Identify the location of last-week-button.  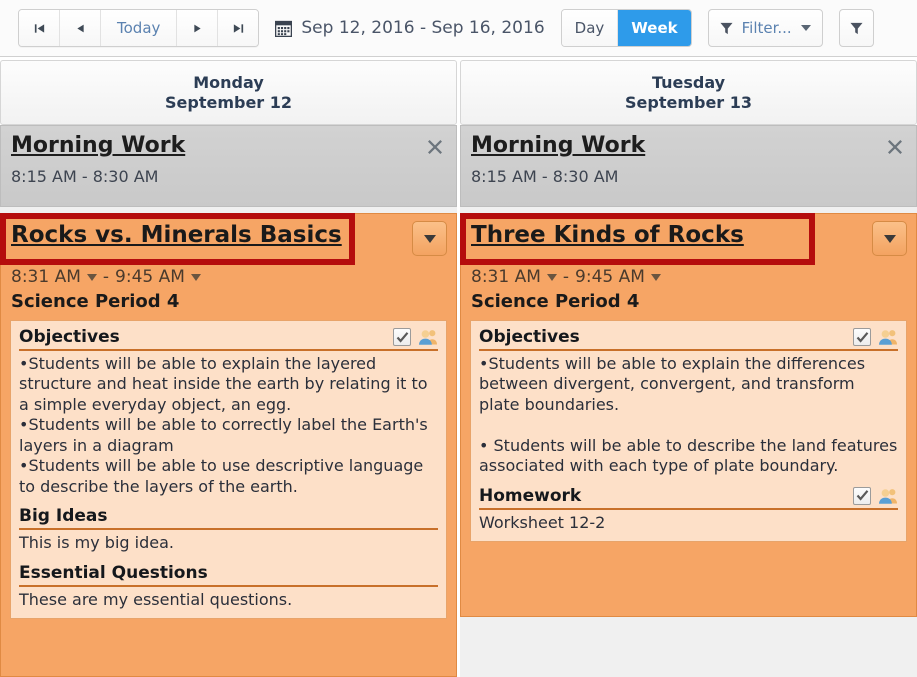
(238, 28).